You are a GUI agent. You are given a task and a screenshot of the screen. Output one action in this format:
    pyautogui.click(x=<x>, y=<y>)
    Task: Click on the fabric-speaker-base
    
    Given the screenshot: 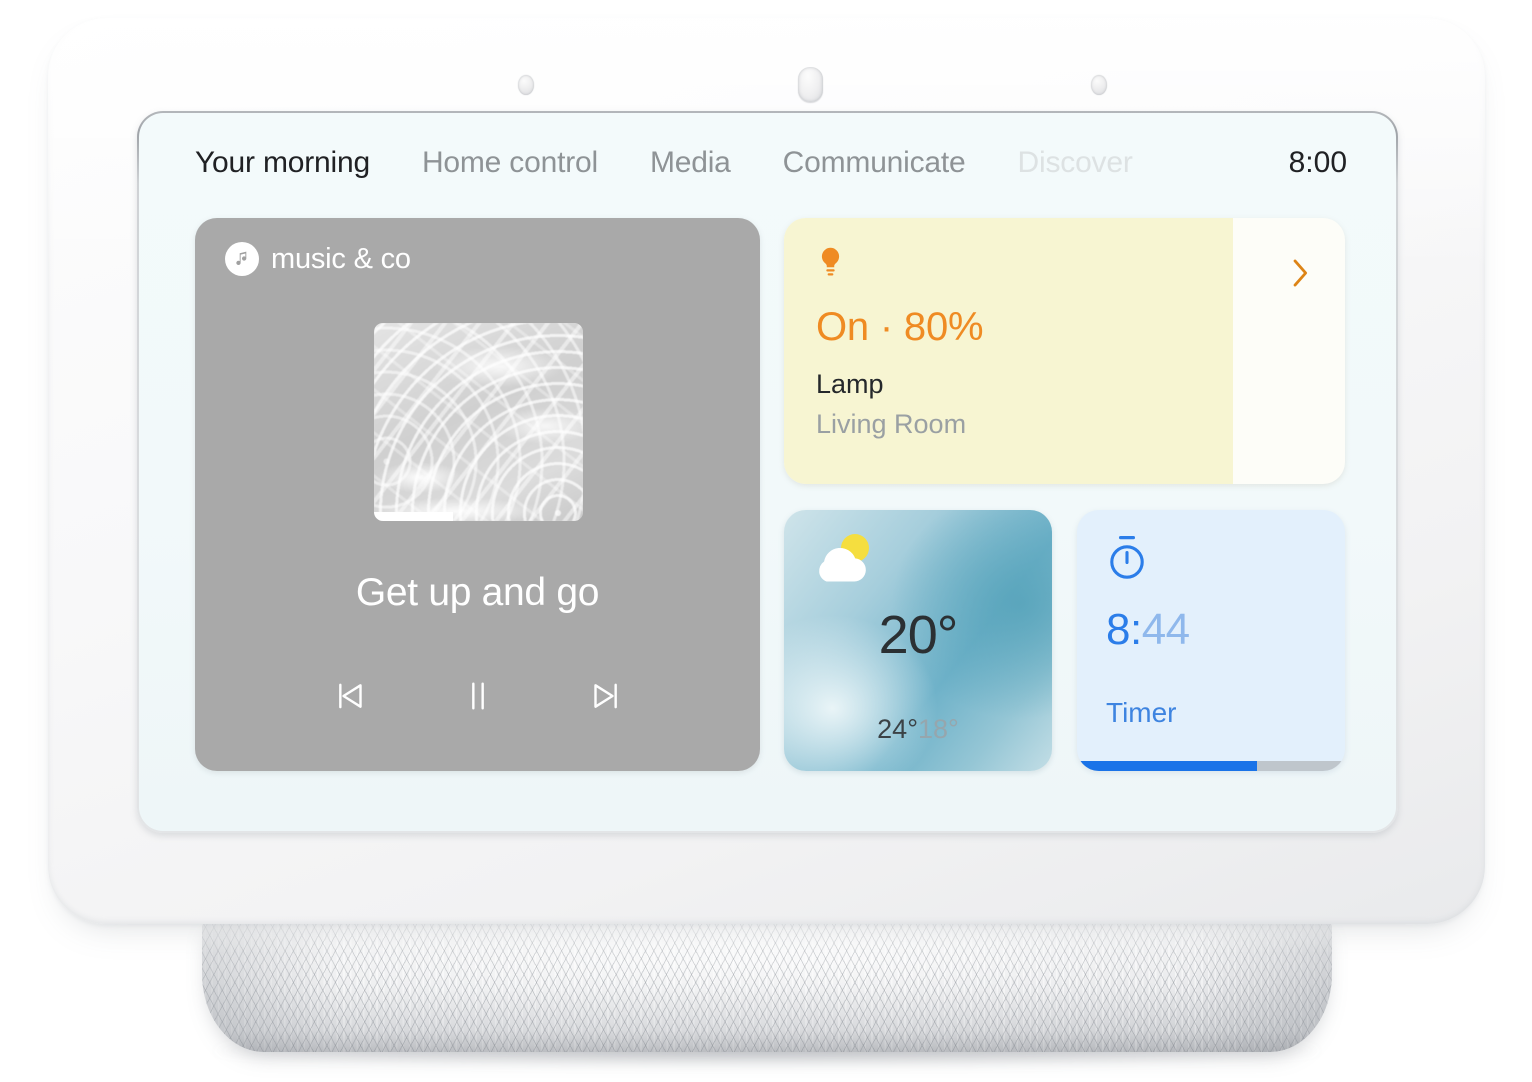 What is the action you would take?
    pyautogui.click(x=767, y=985)
    